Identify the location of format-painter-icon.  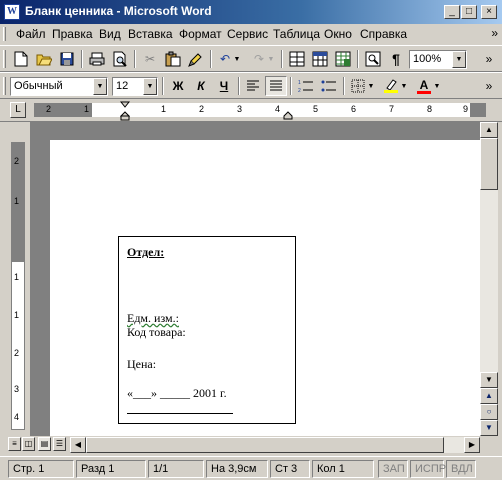
(196, 59).